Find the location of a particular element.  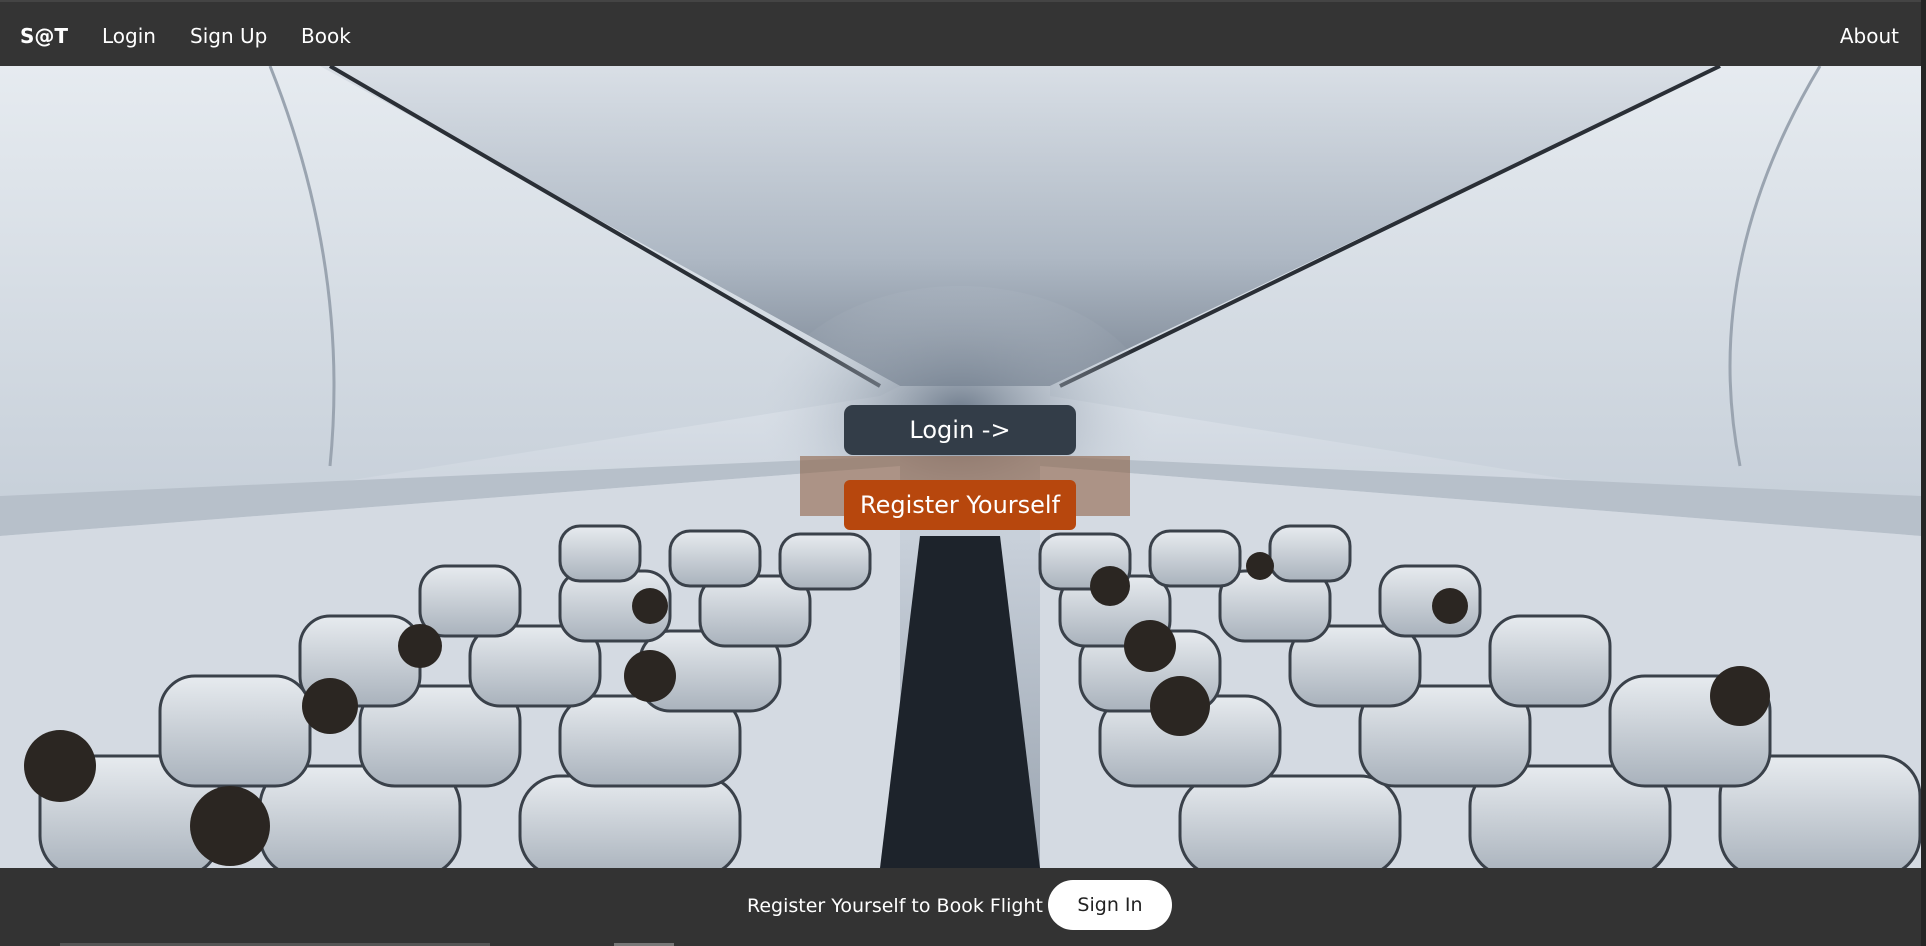

brand-logo: S@T is located at coordinates (44, 36).